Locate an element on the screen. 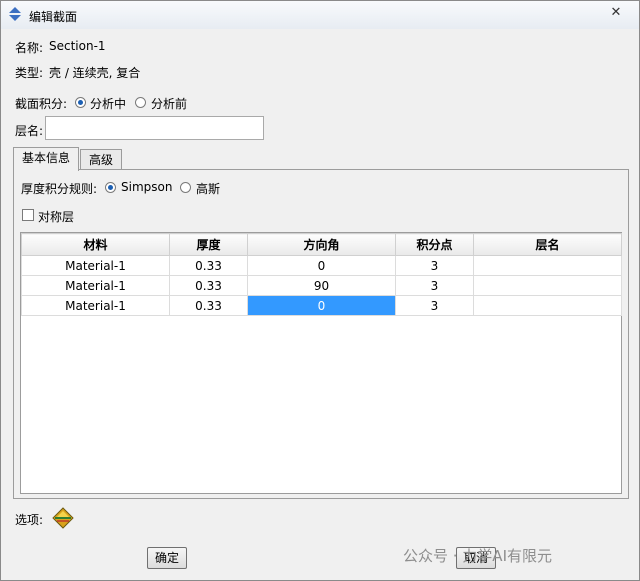 The image size is (640, 581). edit-section-icon is located at coordinates (15, 14).